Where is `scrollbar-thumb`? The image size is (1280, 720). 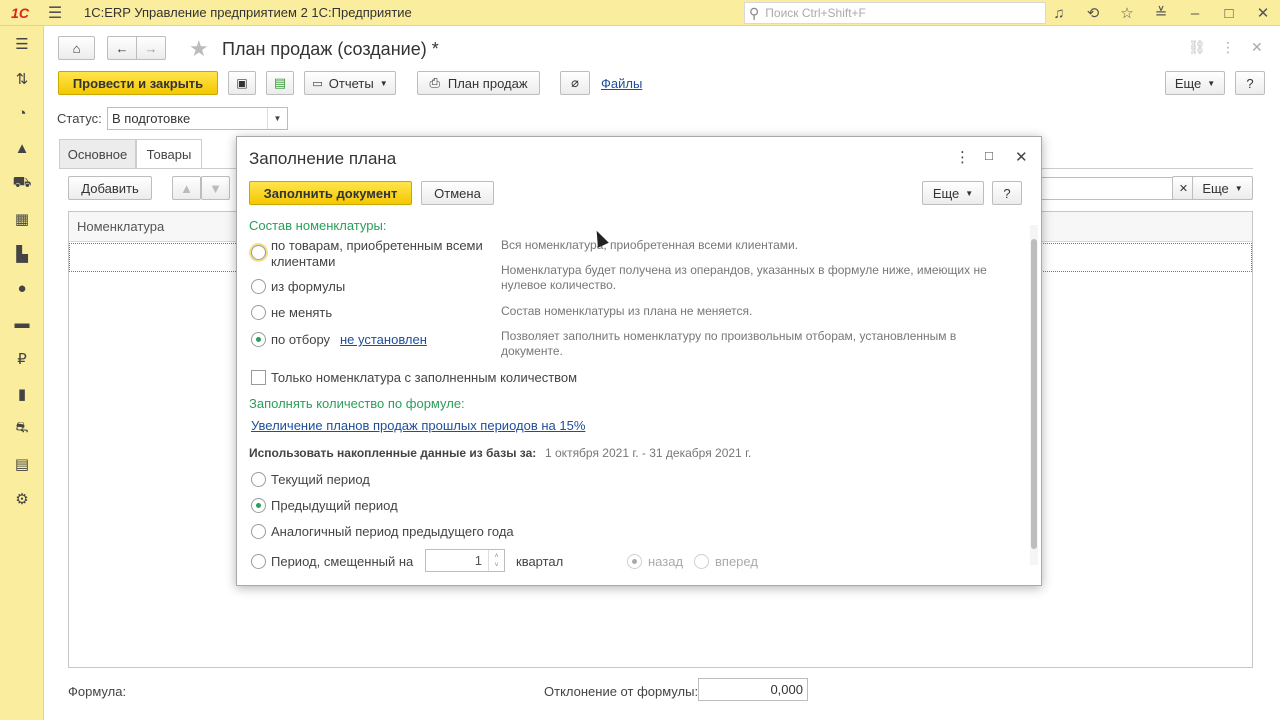 scrollbar-thumb is located at coordinates (1034, 394).